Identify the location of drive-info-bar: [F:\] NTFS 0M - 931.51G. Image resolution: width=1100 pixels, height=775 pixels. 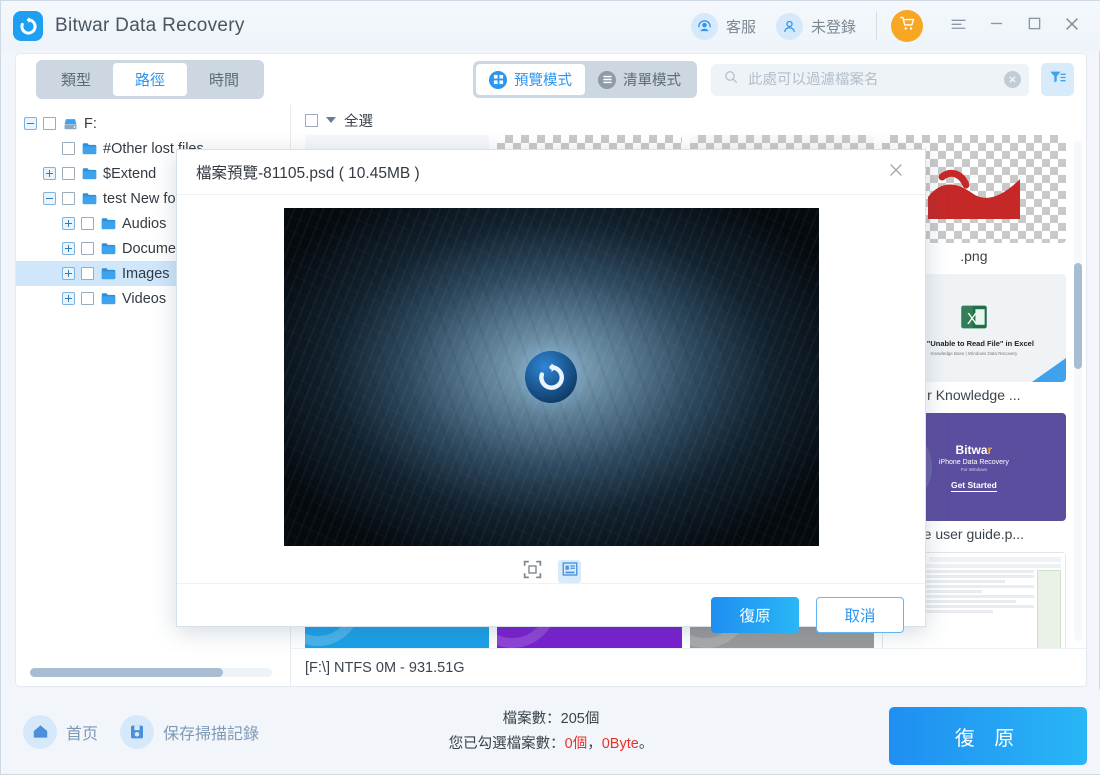
(688, 667).